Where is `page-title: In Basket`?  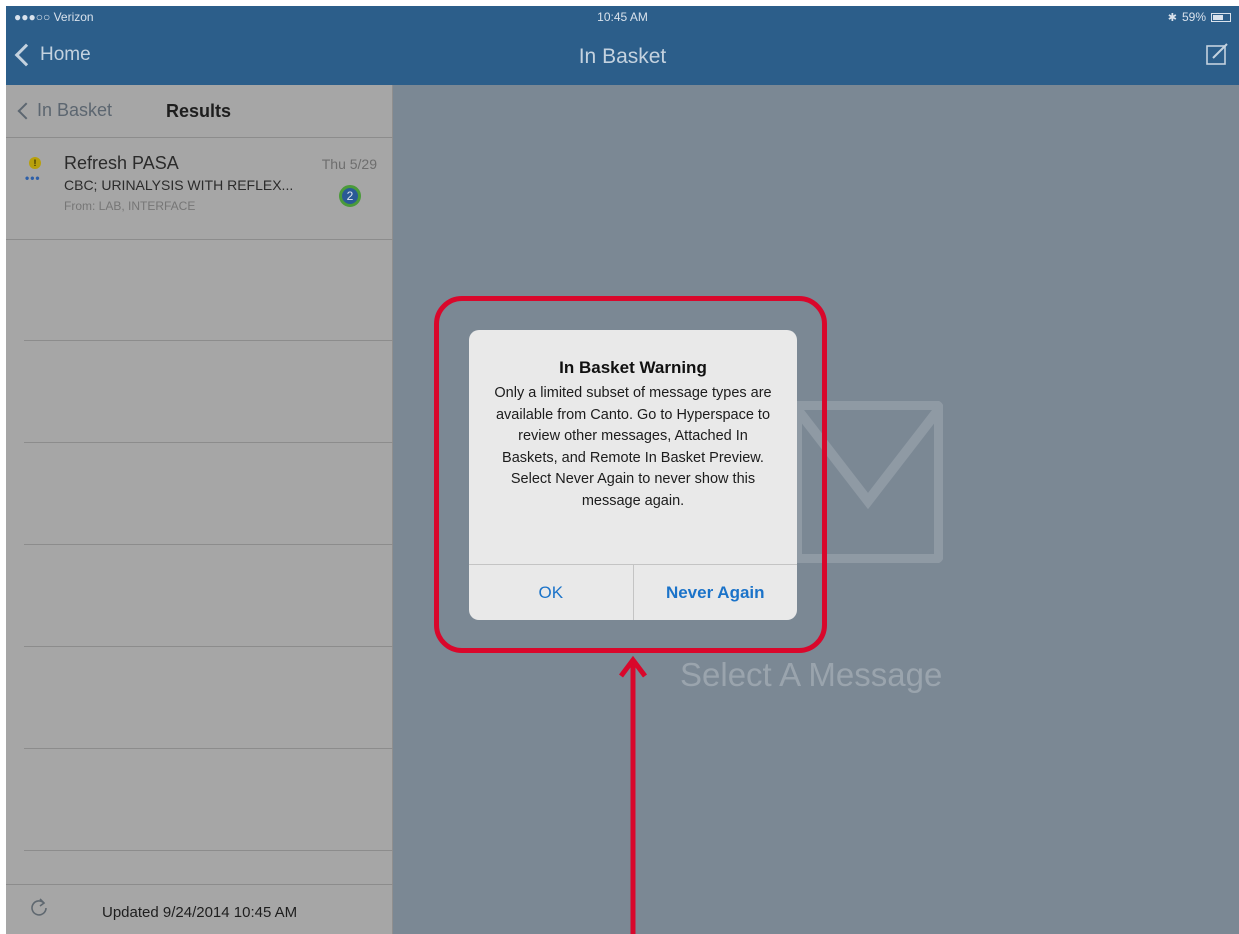
page-title: In Basket is located at coordinates (622, 56).